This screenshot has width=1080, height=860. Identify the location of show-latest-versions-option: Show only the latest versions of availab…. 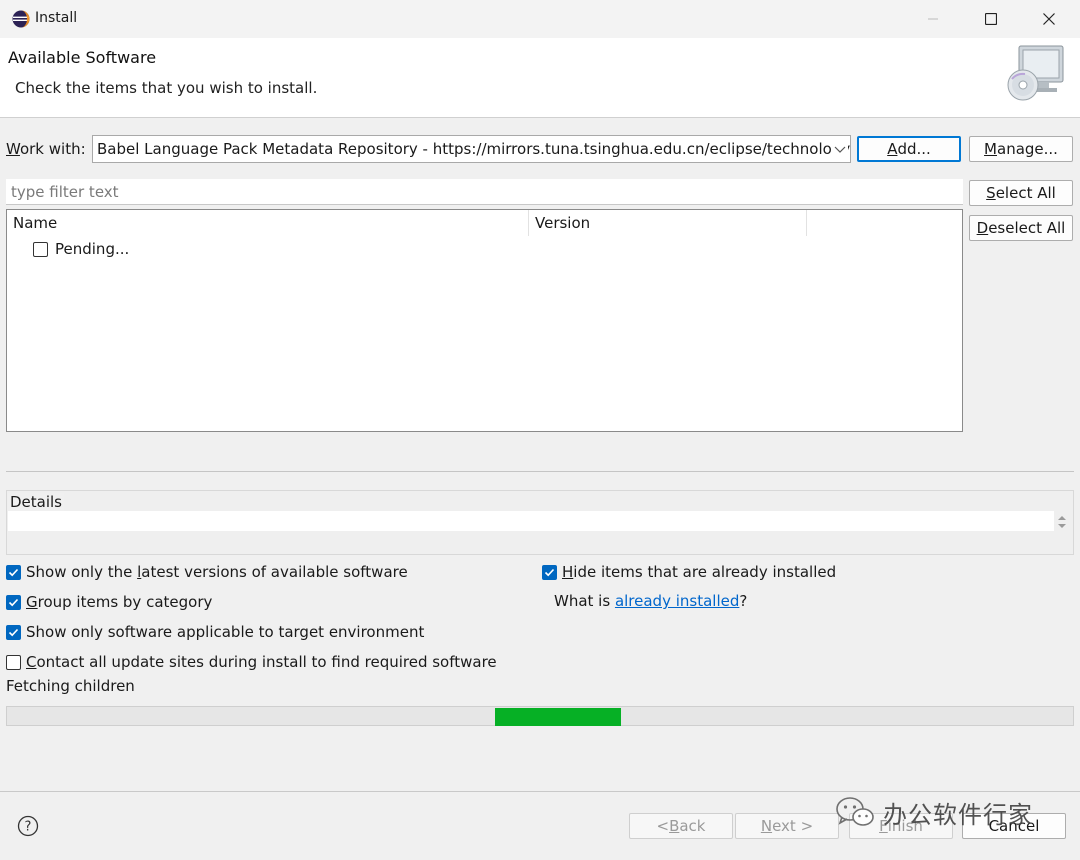
(207, 572).